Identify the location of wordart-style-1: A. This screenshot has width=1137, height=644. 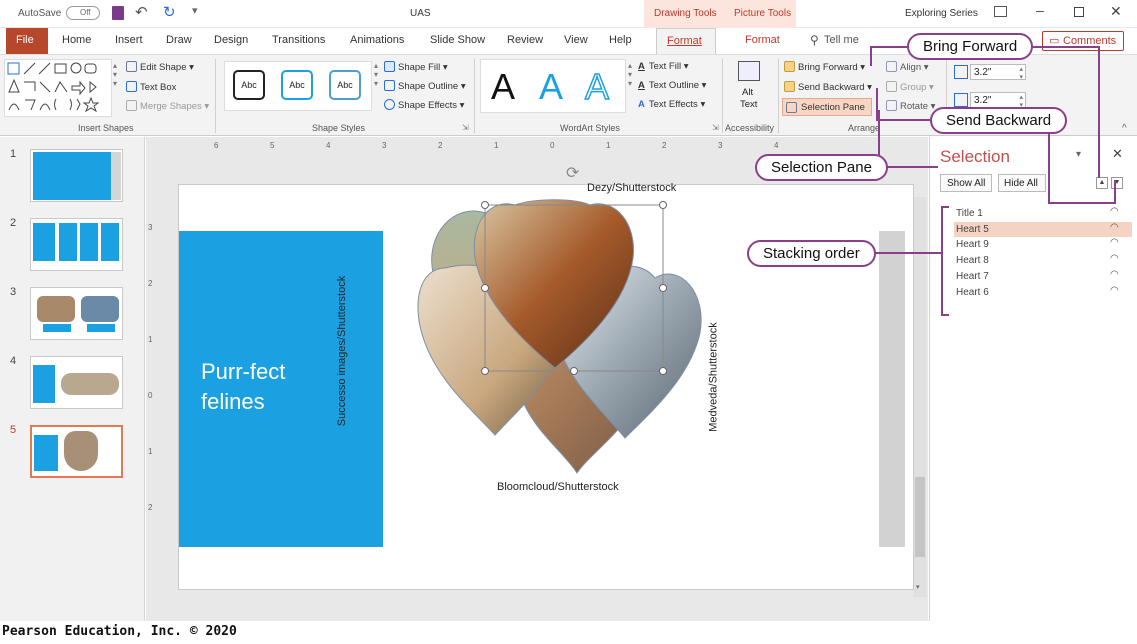
(503, 87).